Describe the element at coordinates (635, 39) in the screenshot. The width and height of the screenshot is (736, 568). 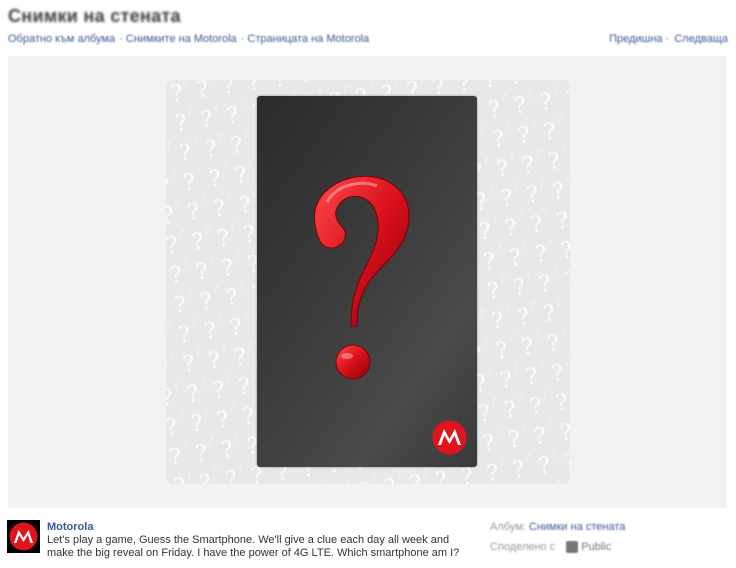
I see `previous-link: Предишна` at that location.